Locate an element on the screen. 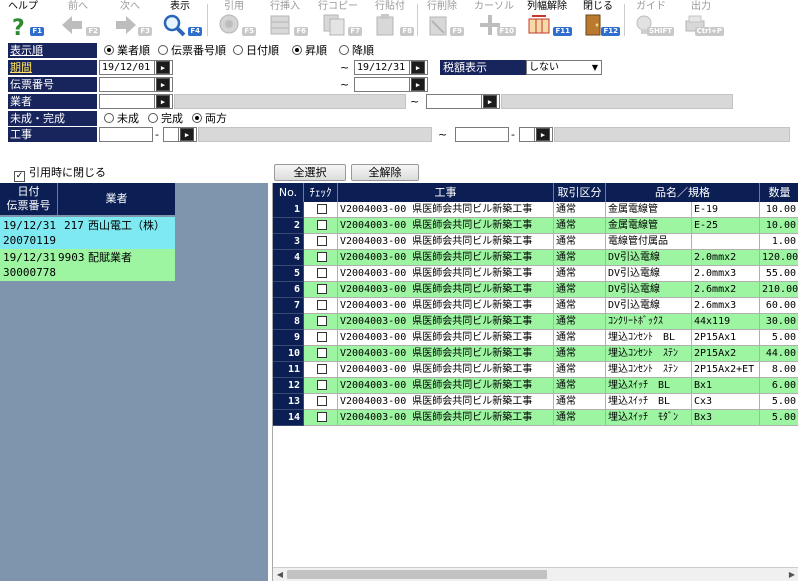 The image size is (798, 581). col-qty: 数量 is located at coordinates (779, 192).